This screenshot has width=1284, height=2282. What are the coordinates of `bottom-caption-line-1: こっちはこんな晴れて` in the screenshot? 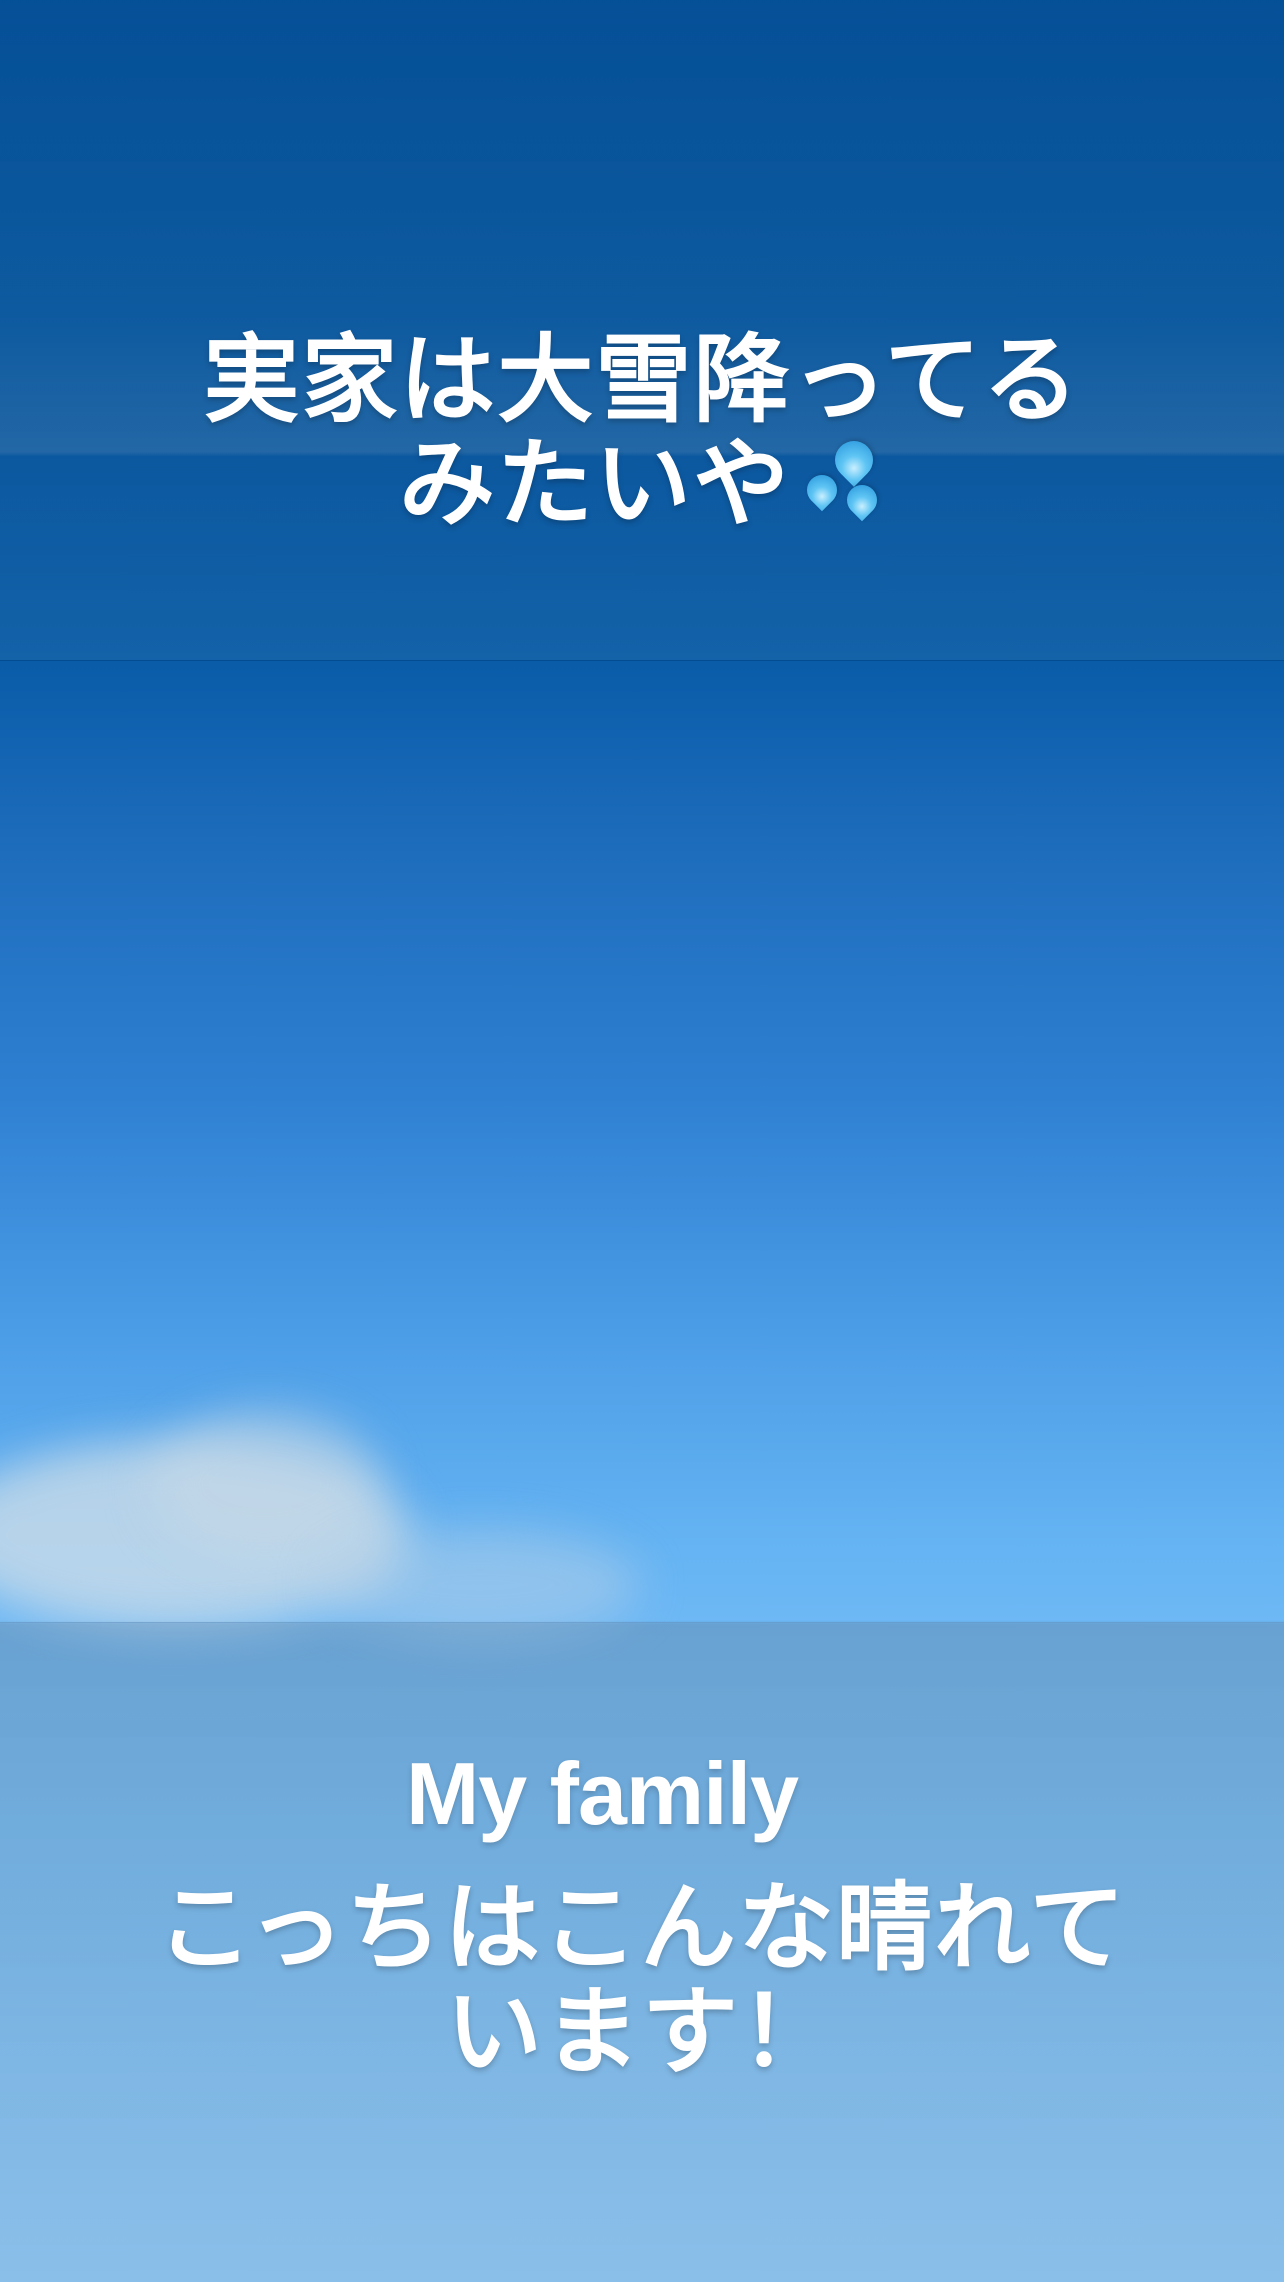 It's located at (642, 1928).